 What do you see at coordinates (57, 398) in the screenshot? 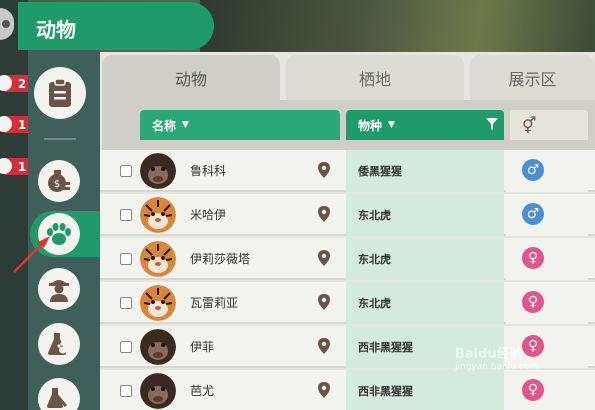
I see `research-tool-icon` at bounding box center [57, 398].